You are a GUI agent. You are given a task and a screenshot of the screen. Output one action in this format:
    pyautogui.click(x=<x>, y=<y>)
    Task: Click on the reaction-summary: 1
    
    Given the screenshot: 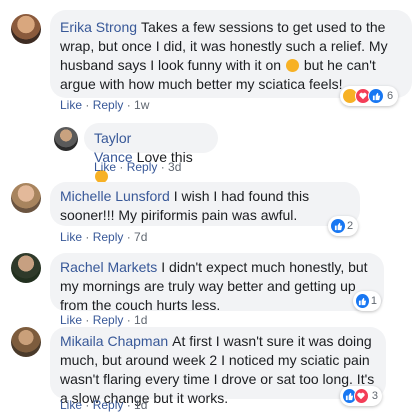 What is the action you would take?
    pyautogui.click(x=367, y=301)
    